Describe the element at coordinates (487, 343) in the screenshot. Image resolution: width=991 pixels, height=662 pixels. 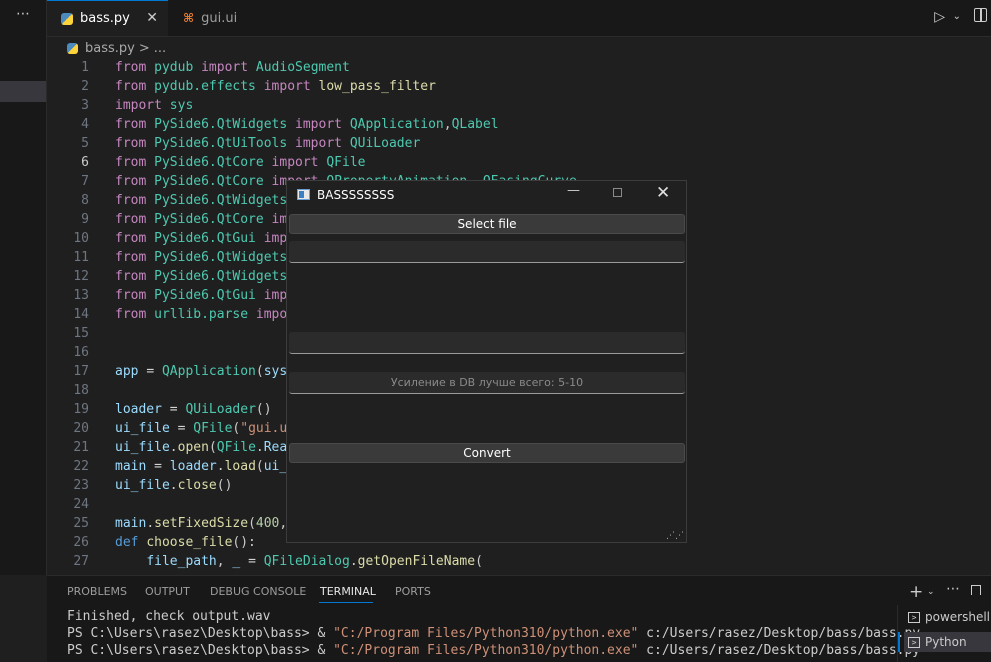
I see `output-field` at that location.